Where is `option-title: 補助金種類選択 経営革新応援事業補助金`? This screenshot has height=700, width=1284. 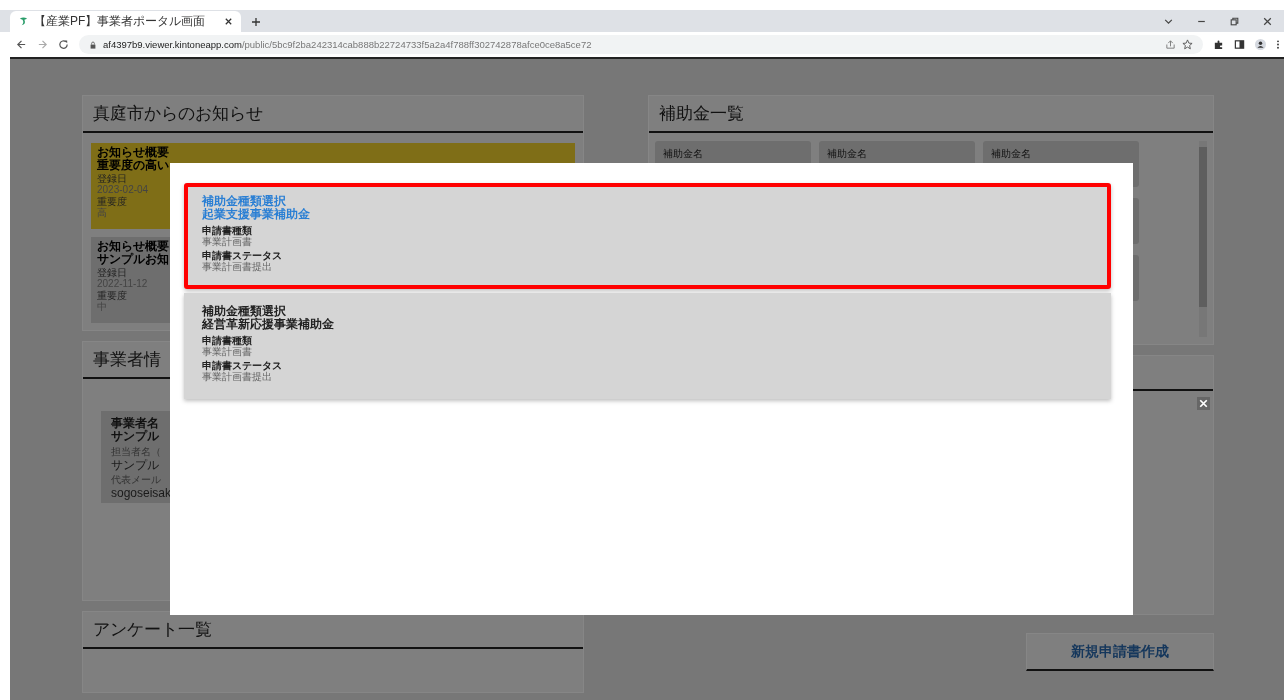
option-title: 補助金種類選択 経営革新応援事業補助金 is located at coordinates (268, 318).